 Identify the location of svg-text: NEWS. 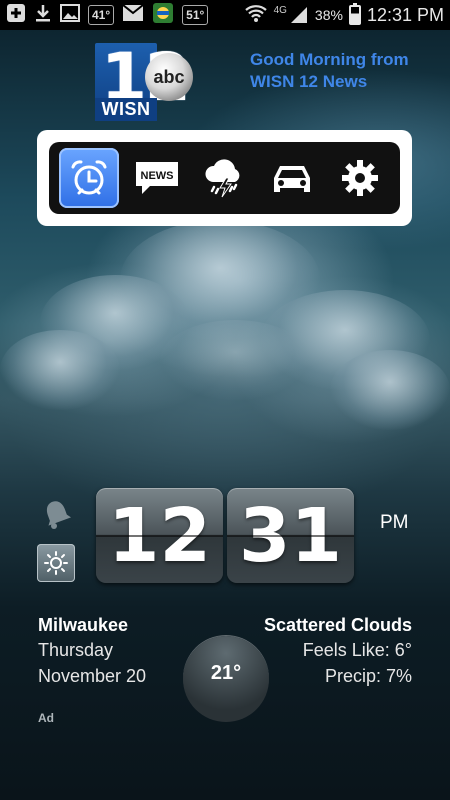
(156, 176).